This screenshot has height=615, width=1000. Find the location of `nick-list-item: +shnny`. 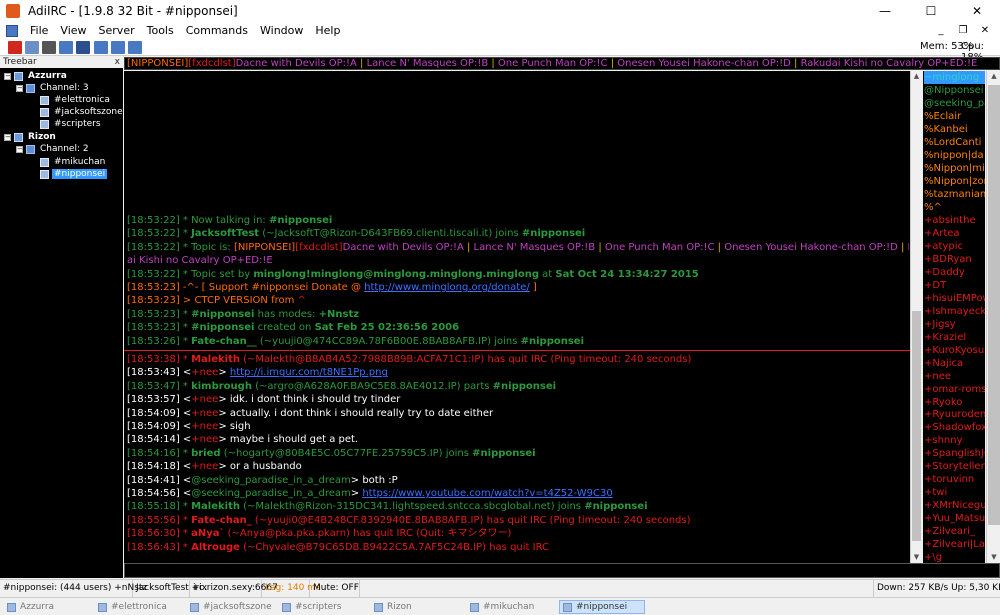

nick-list-item: +shnny is located at coordinates (943, 440).